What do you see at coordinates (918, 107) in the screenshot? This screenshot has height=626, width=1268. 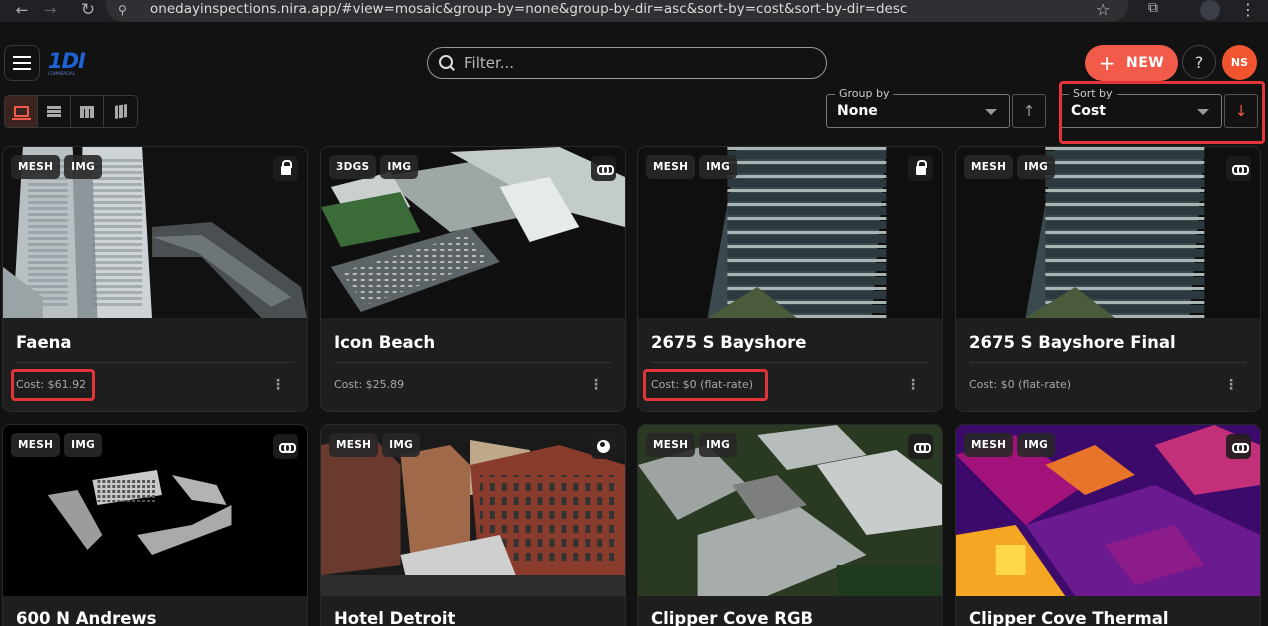 I see `group-by-select: Group by None` at bounding box center [918, 107].